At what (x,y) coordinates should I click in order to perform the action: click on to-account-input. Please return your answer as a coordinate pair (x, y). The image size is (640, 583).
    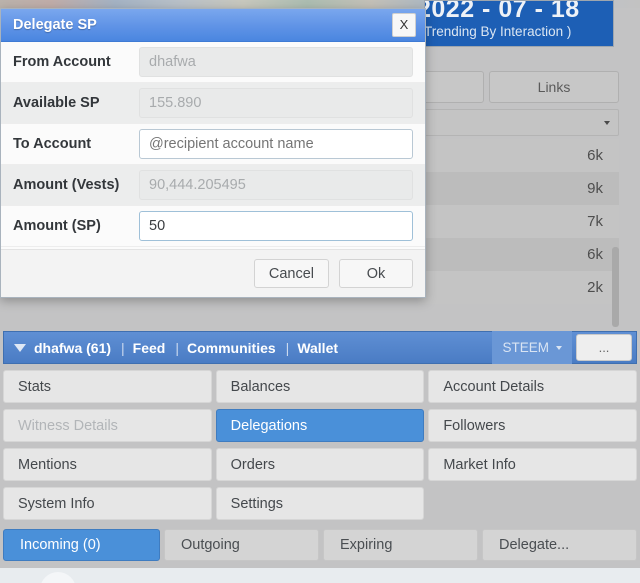
    Looking at the image, I should click on (276, 144).